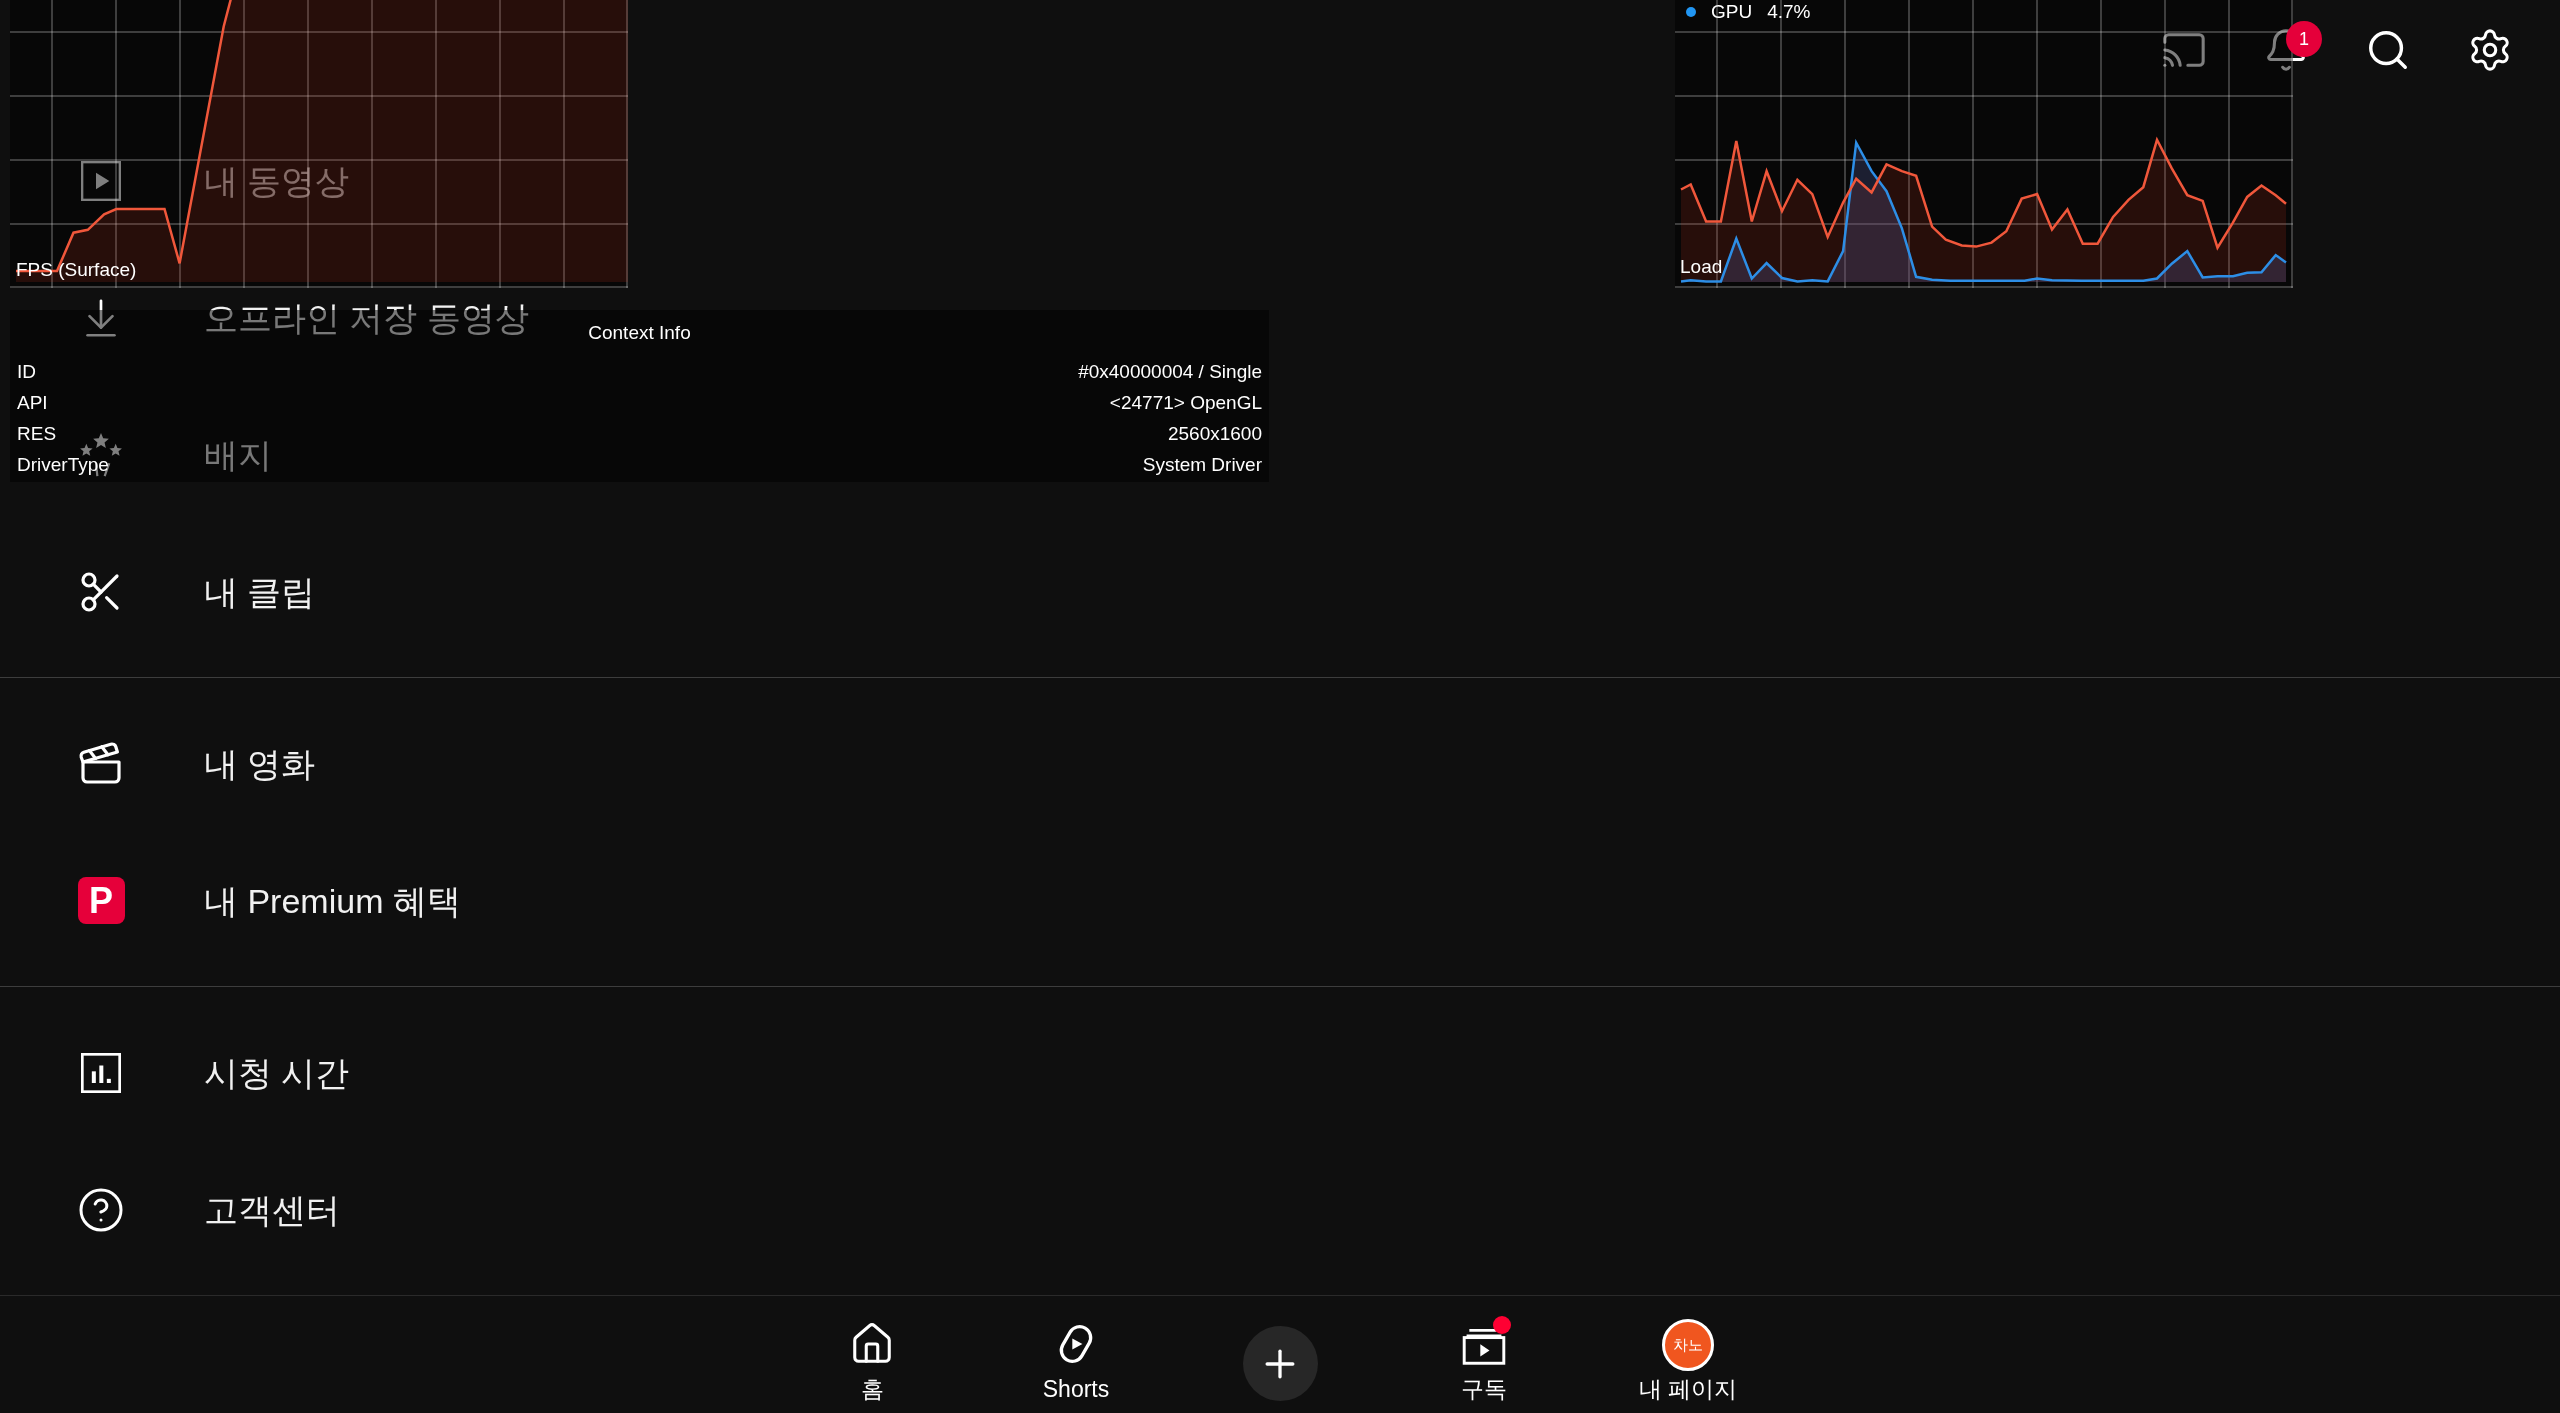 The width and height of the screenshot is (2560, 1413). Describe the element at coordinates (101, 900) in the screenshot. I see `premium-logo: P` at that location.